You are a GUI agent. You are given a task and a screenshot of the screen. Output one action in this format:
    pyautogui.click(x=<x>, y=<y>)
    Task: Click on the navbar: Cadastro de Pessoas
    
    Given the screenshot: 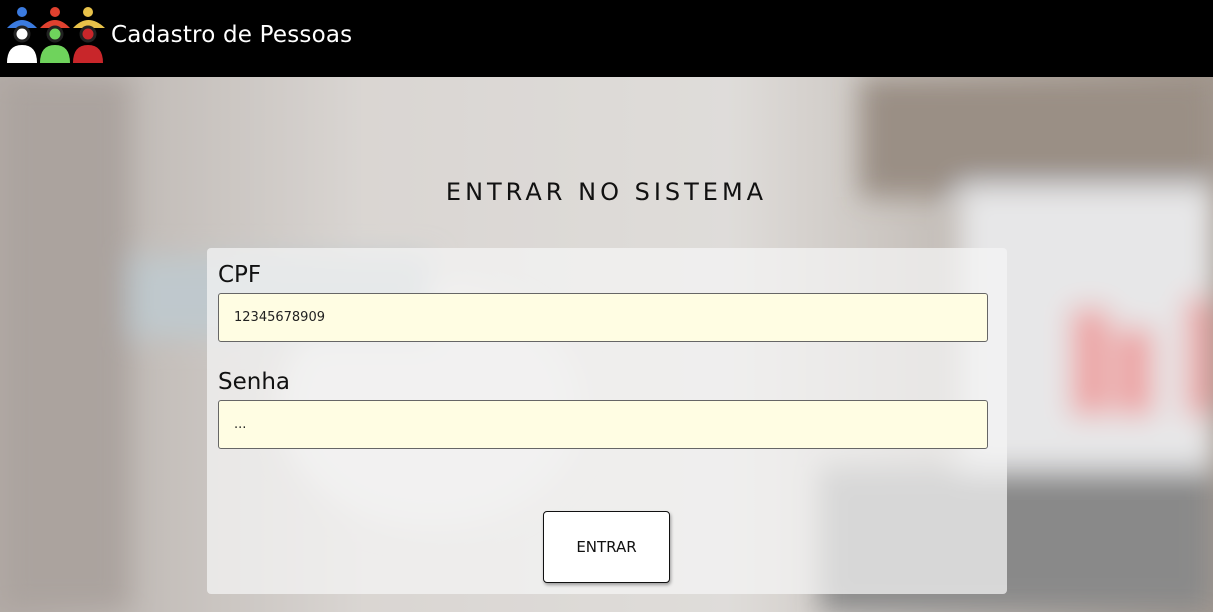 What is the action you would take?
    pyautogui.click(x=606, y=38)
    